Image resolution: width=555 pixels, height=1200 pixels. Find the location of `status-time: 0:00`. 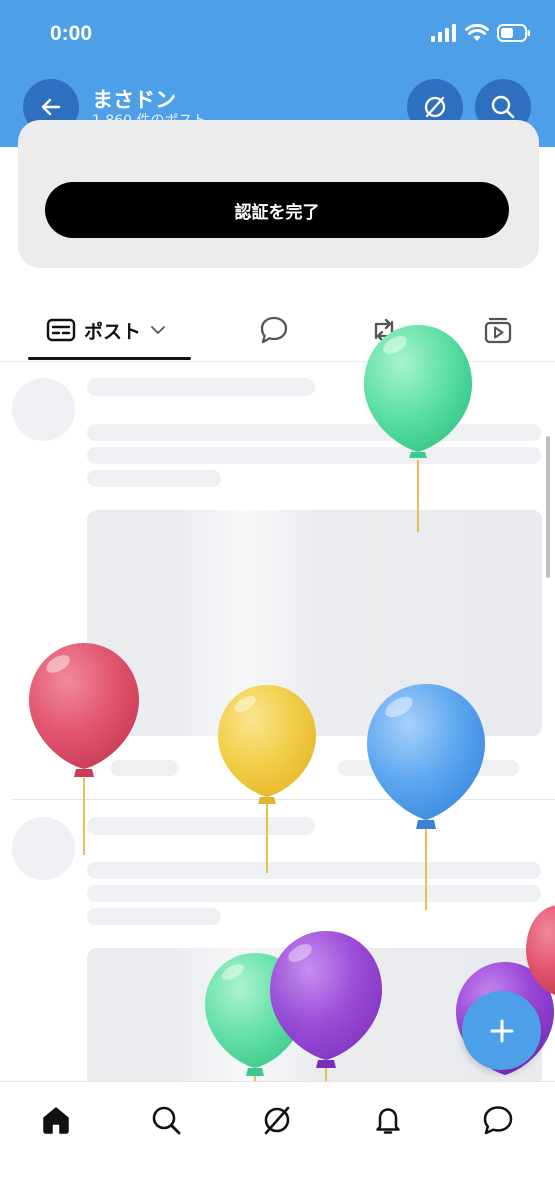

status-time: 0:00 is located at coordinates (71, 33).